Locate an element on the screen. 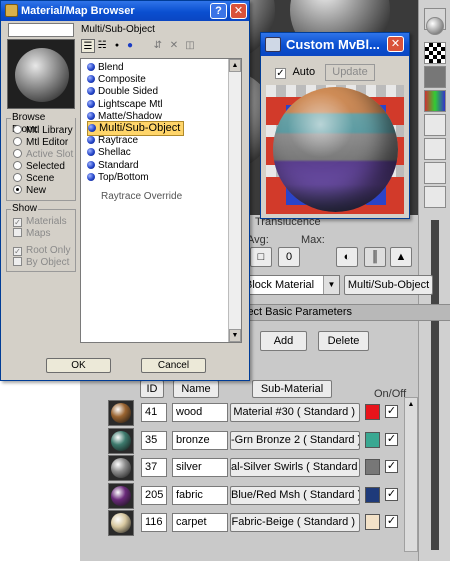  id-field: 37 is located at coordinates (154, 468).